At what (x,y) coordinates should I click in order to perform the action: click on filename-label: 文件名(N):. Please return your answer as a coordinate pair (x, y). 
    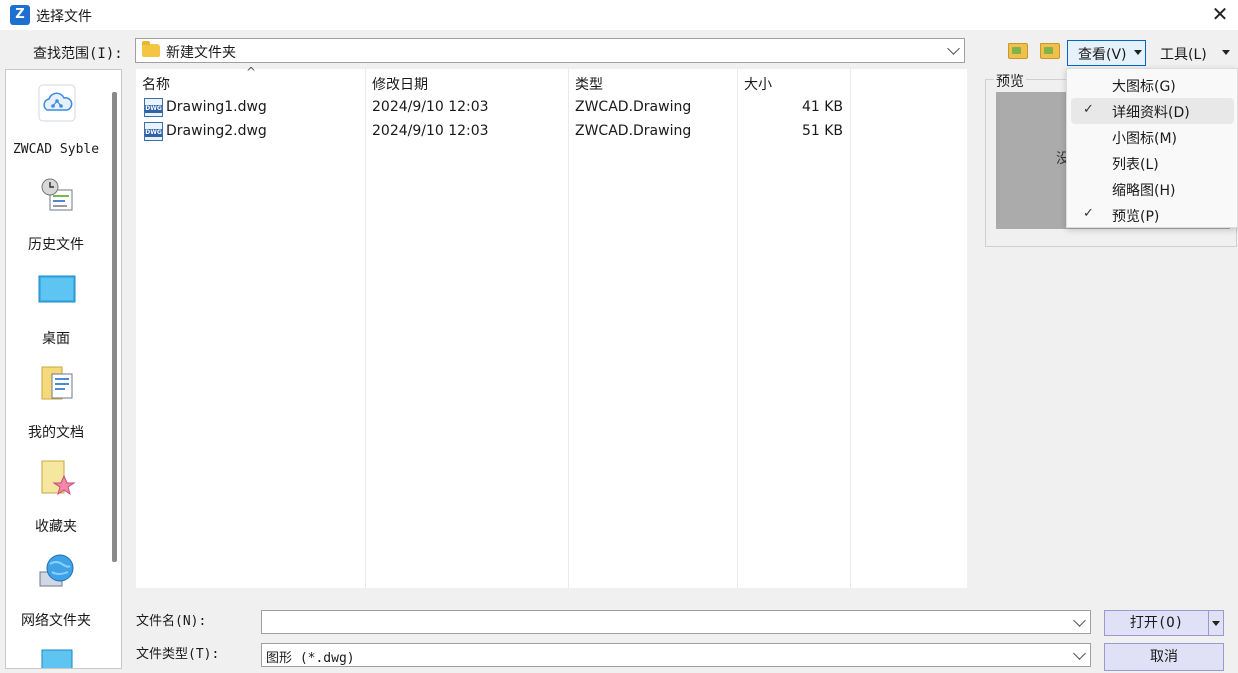
    Looking at the image, I should click on (171, 621).